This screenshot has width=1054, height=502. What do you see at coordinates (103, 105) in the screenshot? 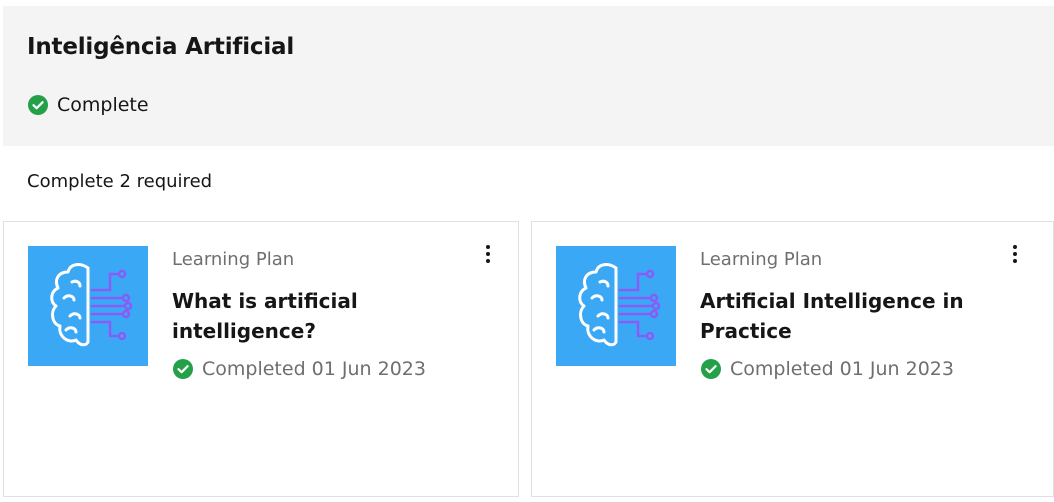
I see `status-label: Complete` at bounding box center [103, 105].